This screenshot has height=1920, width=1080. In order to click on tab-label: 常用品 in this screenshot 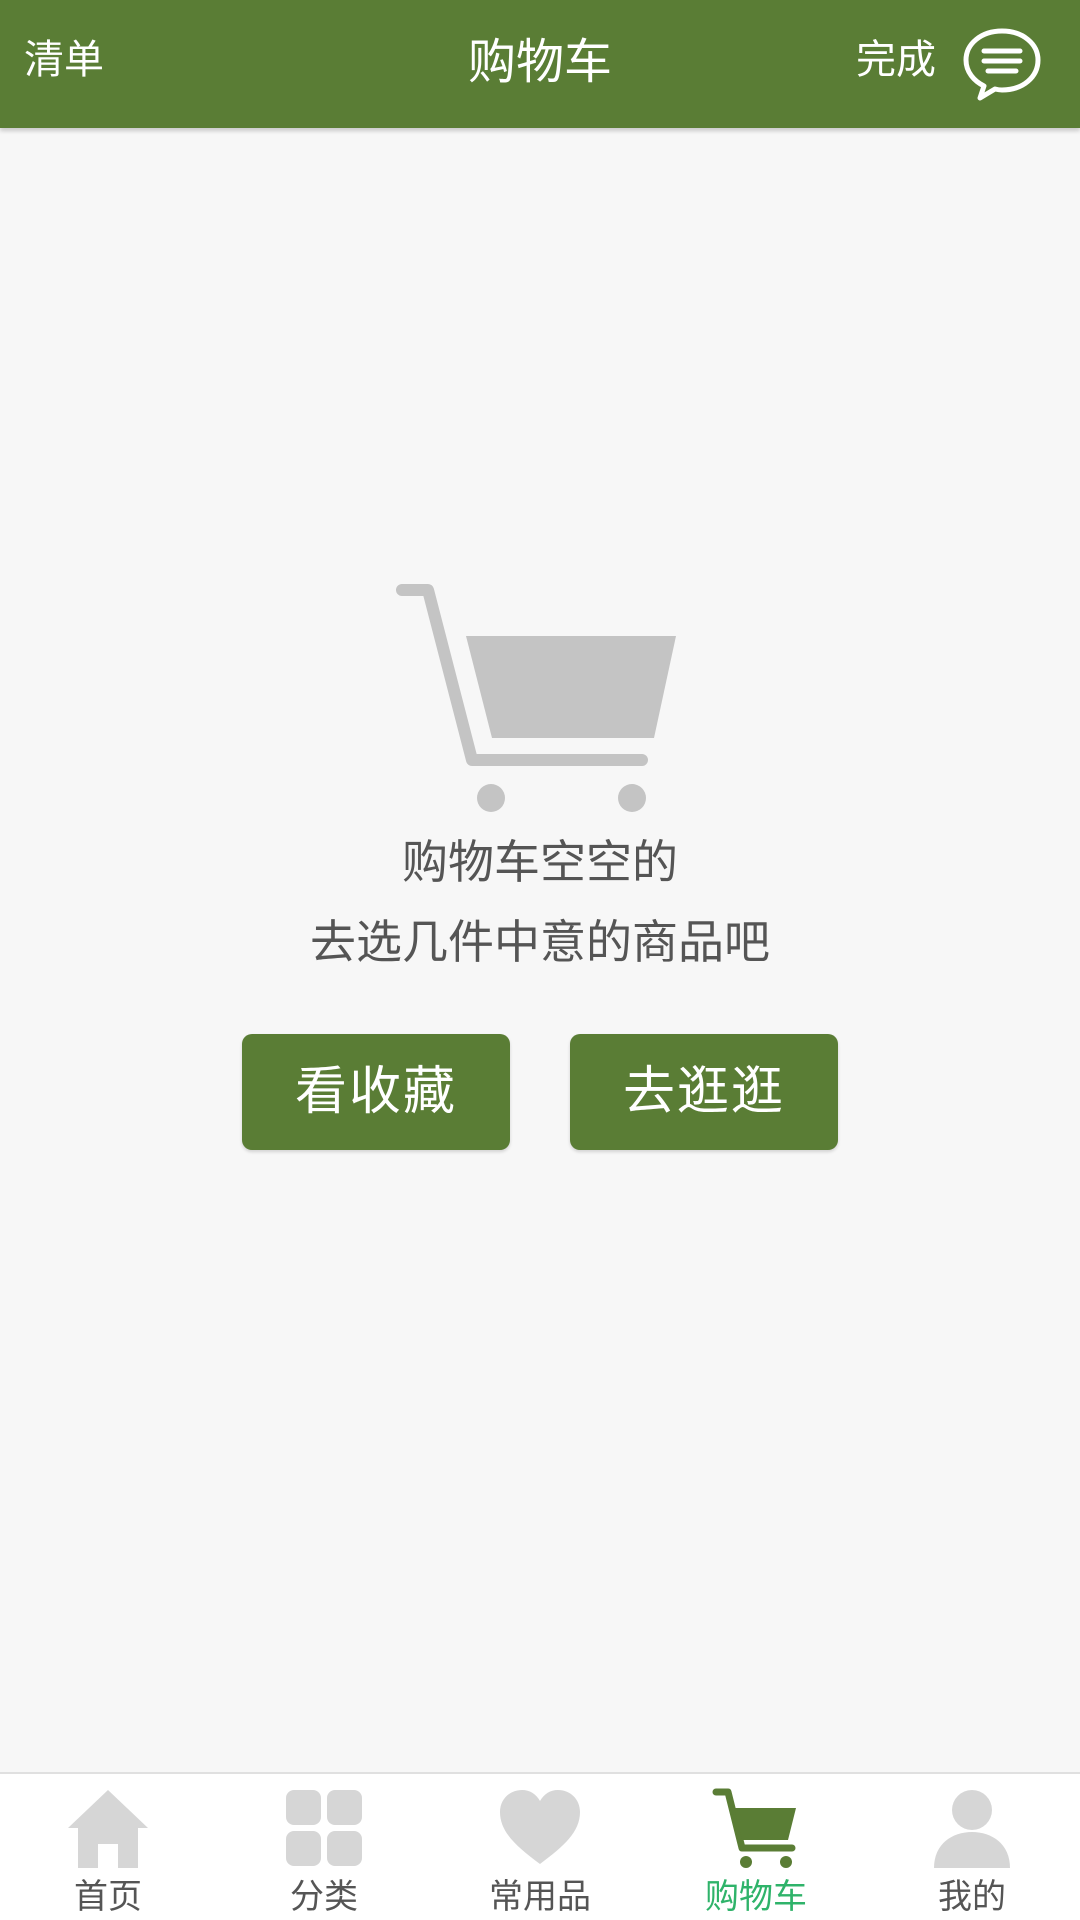, I will do `click(540, 1897)`.